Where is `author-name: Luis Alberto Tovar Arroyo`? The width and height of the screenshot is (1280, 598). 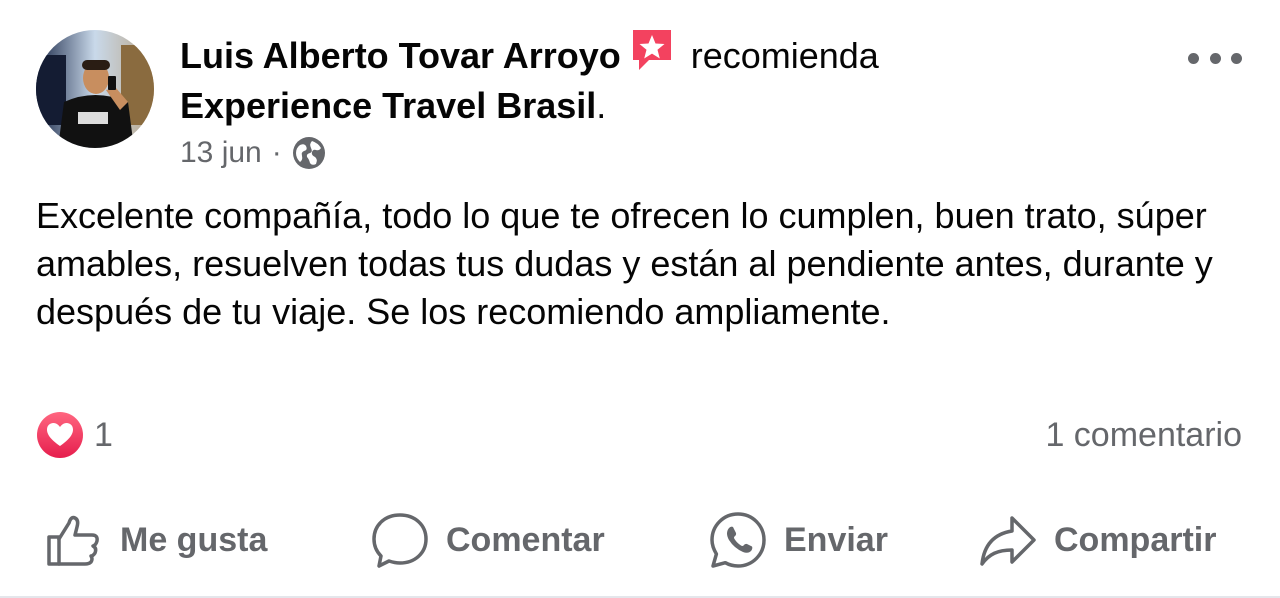
author-name: Luis Alberto Tovar Arroyo is located at coordinates (400, 55).